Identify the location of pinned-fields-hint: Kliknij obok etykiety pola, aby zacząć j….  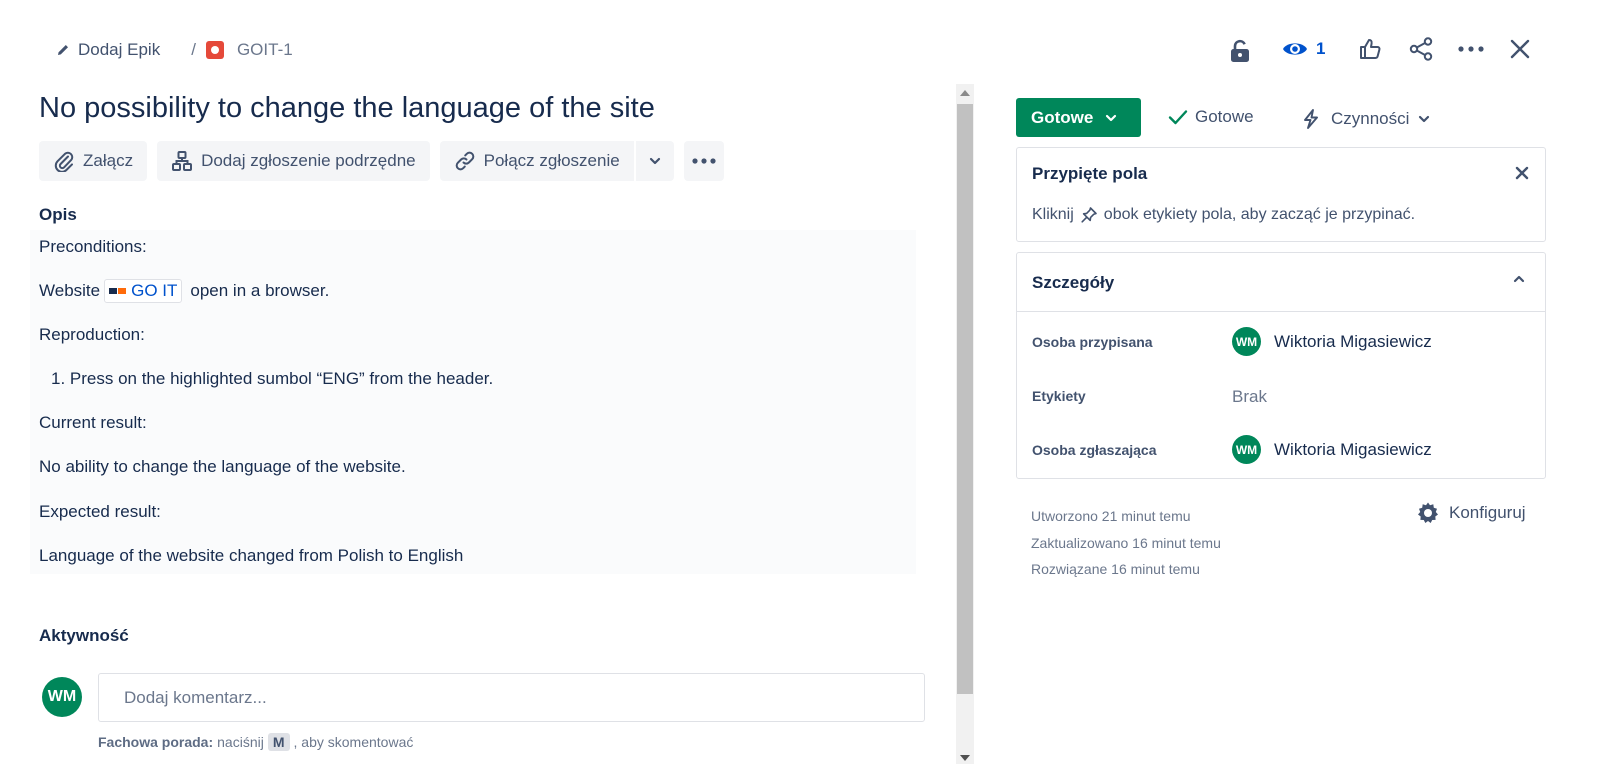
(1223, 215).